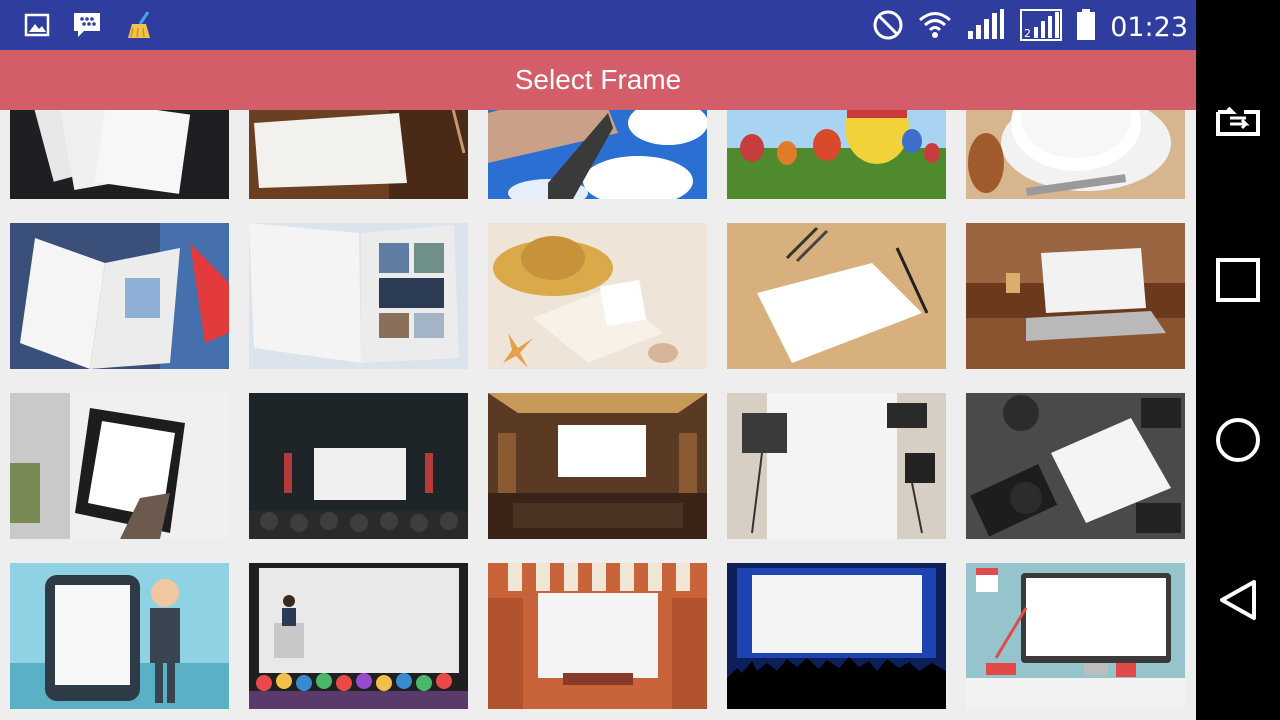 This screenshot has height=720, width=1280. Describe the element at coordinates (119, 296) in the screenshot. I see `frame-thumbnail-open-book` at that location.